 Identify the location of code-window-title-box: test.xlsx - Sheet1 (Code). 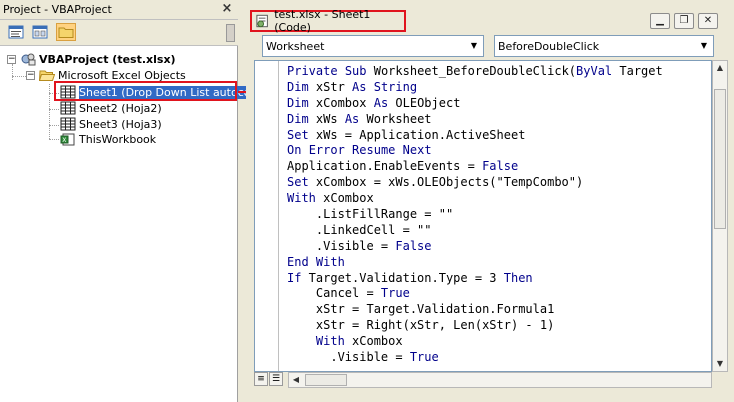
(328, 21).